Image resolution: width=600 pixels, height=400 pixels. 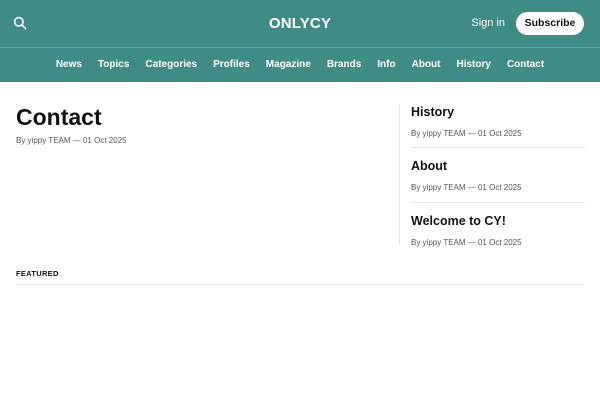 I want to click on top-bar: ONLYCY Sign in Subscribe, so click(x=300, y=23).